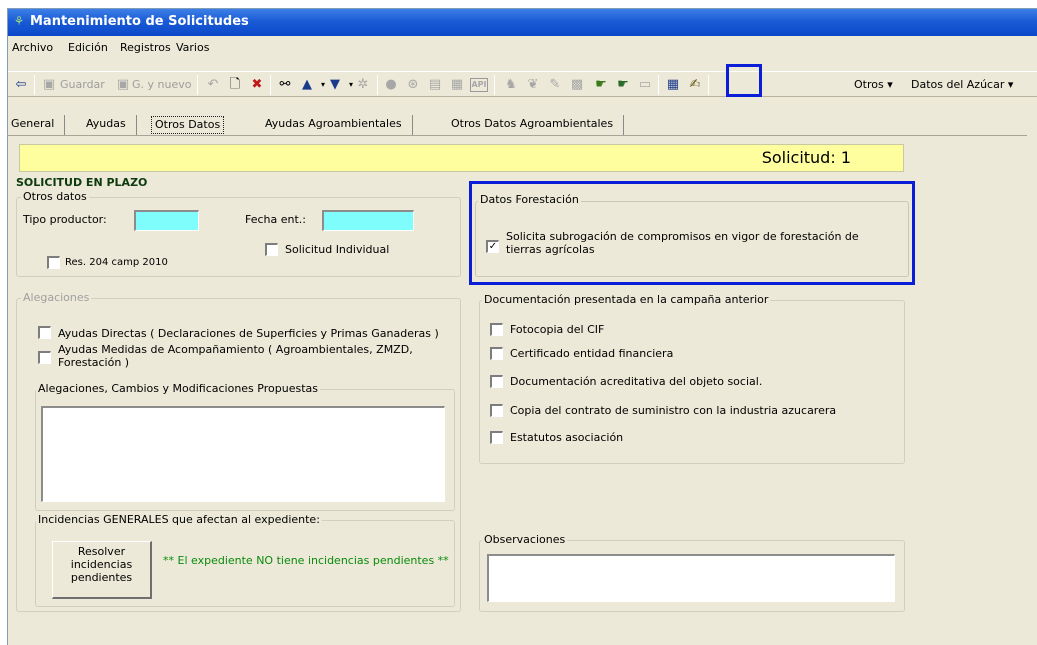 The width and height of the screenshot is (1037, 645). Describe the element at coordinates (88, 47) in the screenshot. I see `menu-edicion: Edición` at that location.